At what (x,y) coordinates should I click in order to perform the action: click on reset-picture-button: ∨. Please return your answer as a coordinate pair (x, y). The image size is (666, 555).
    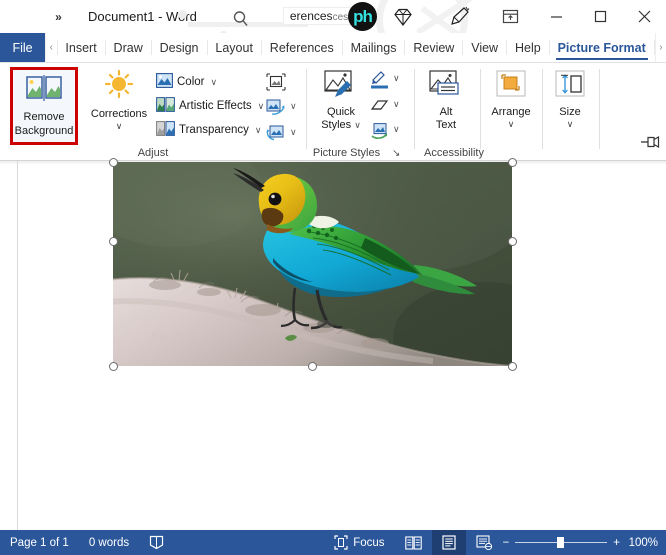
    Looking at the image, I should click on (281, 135).